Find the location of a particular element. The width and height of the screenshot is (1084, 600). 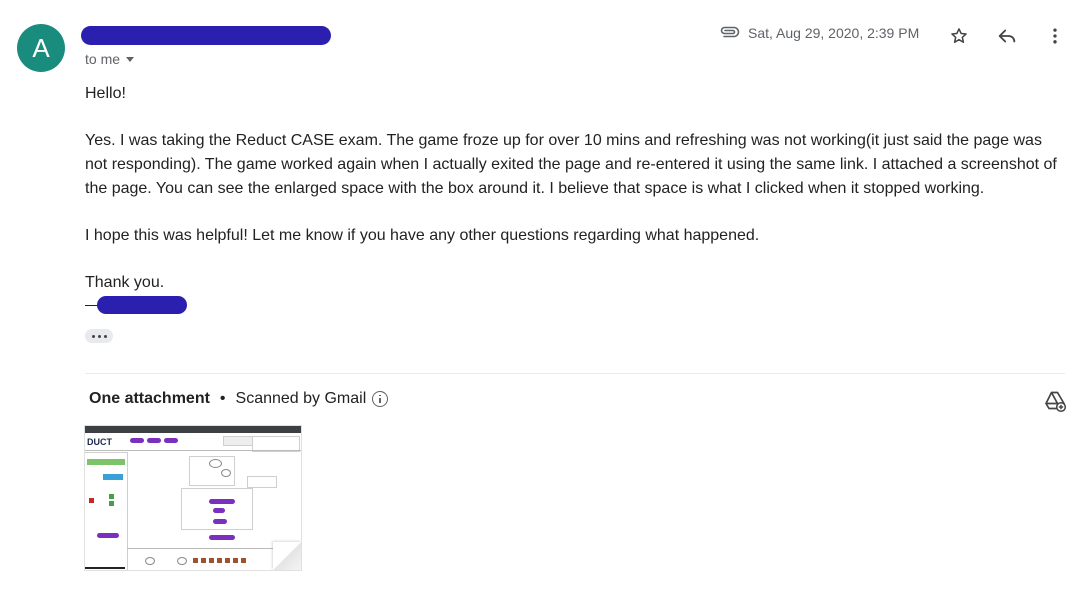

attachment-count: One attachment is located at coordinates (149, 398).